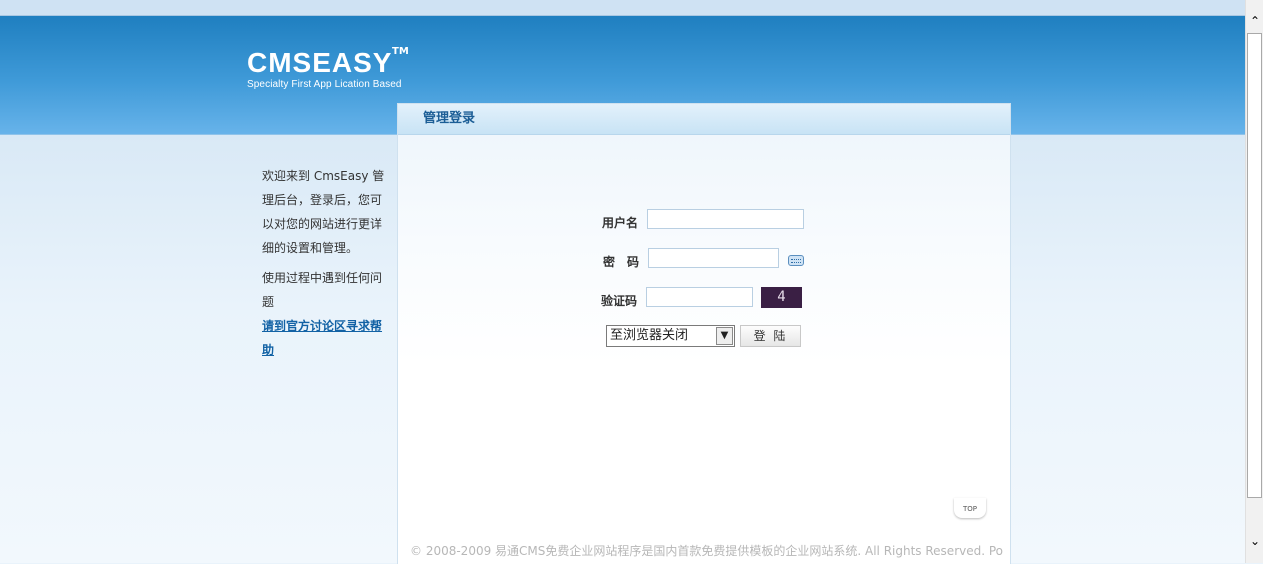 The width and height of the screenshot is (1263, 564). Describe the element at coordinates (322, 290) in the screenshot. I see `problem-text: 使用过程中遇到任何问题` at that location.